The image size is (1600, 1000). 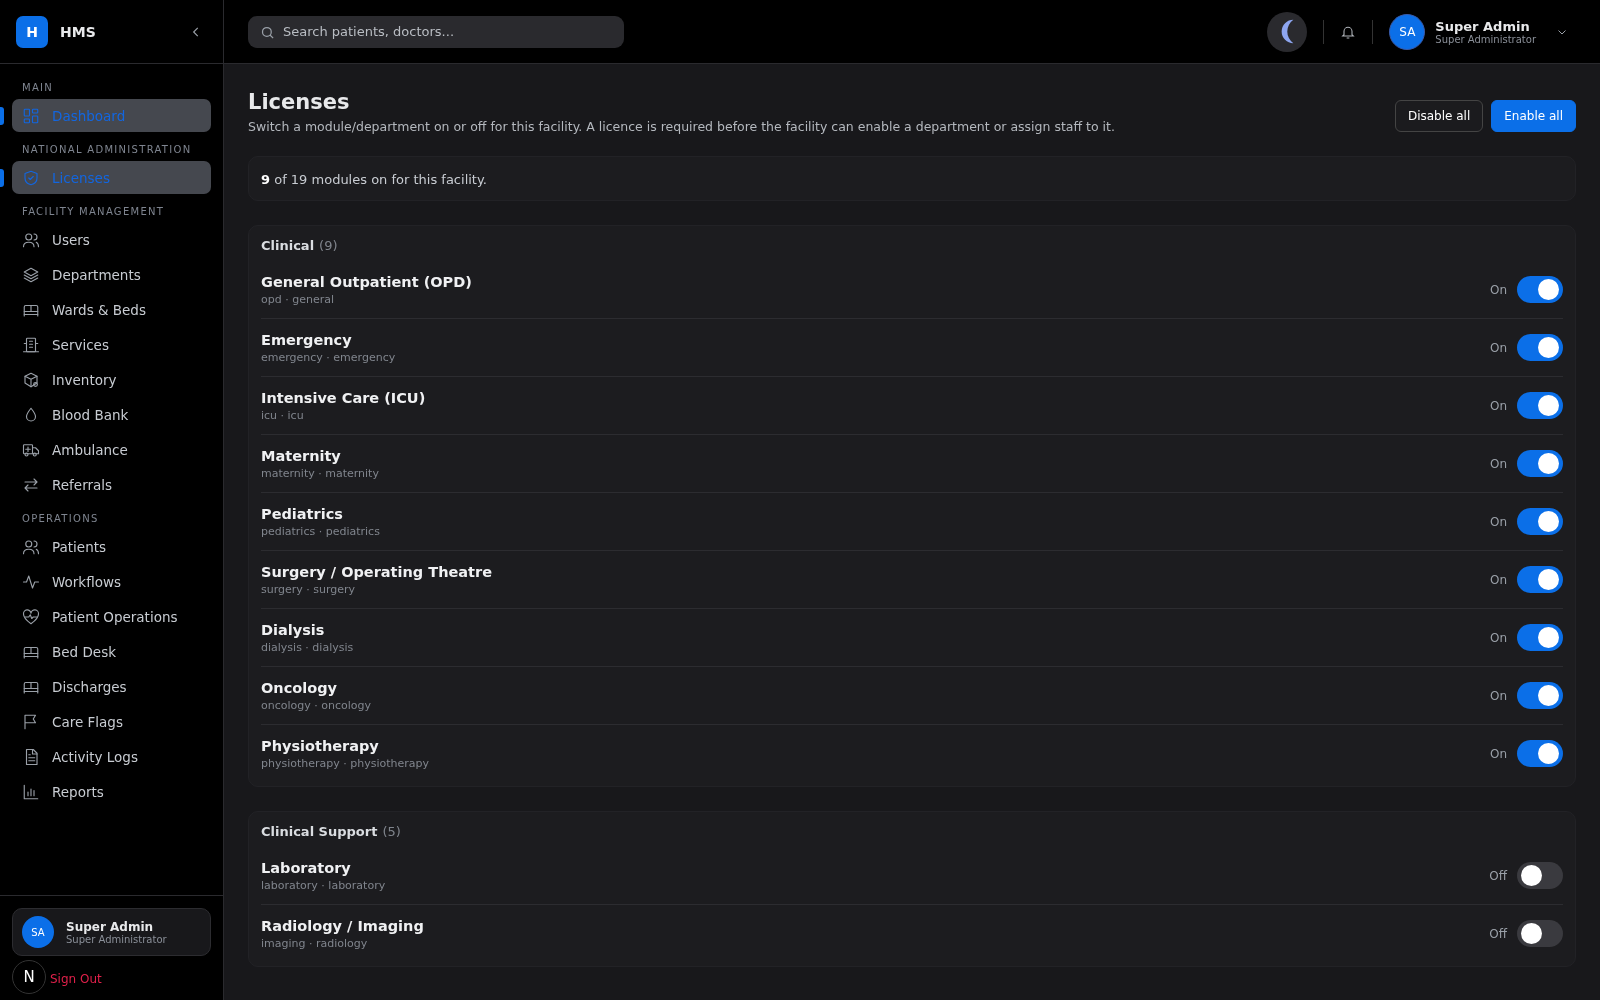 What do you see at coordinates (111, 686) in the screenshot?
I see `nav-item: Discharges` at bounding box center [111, 686].